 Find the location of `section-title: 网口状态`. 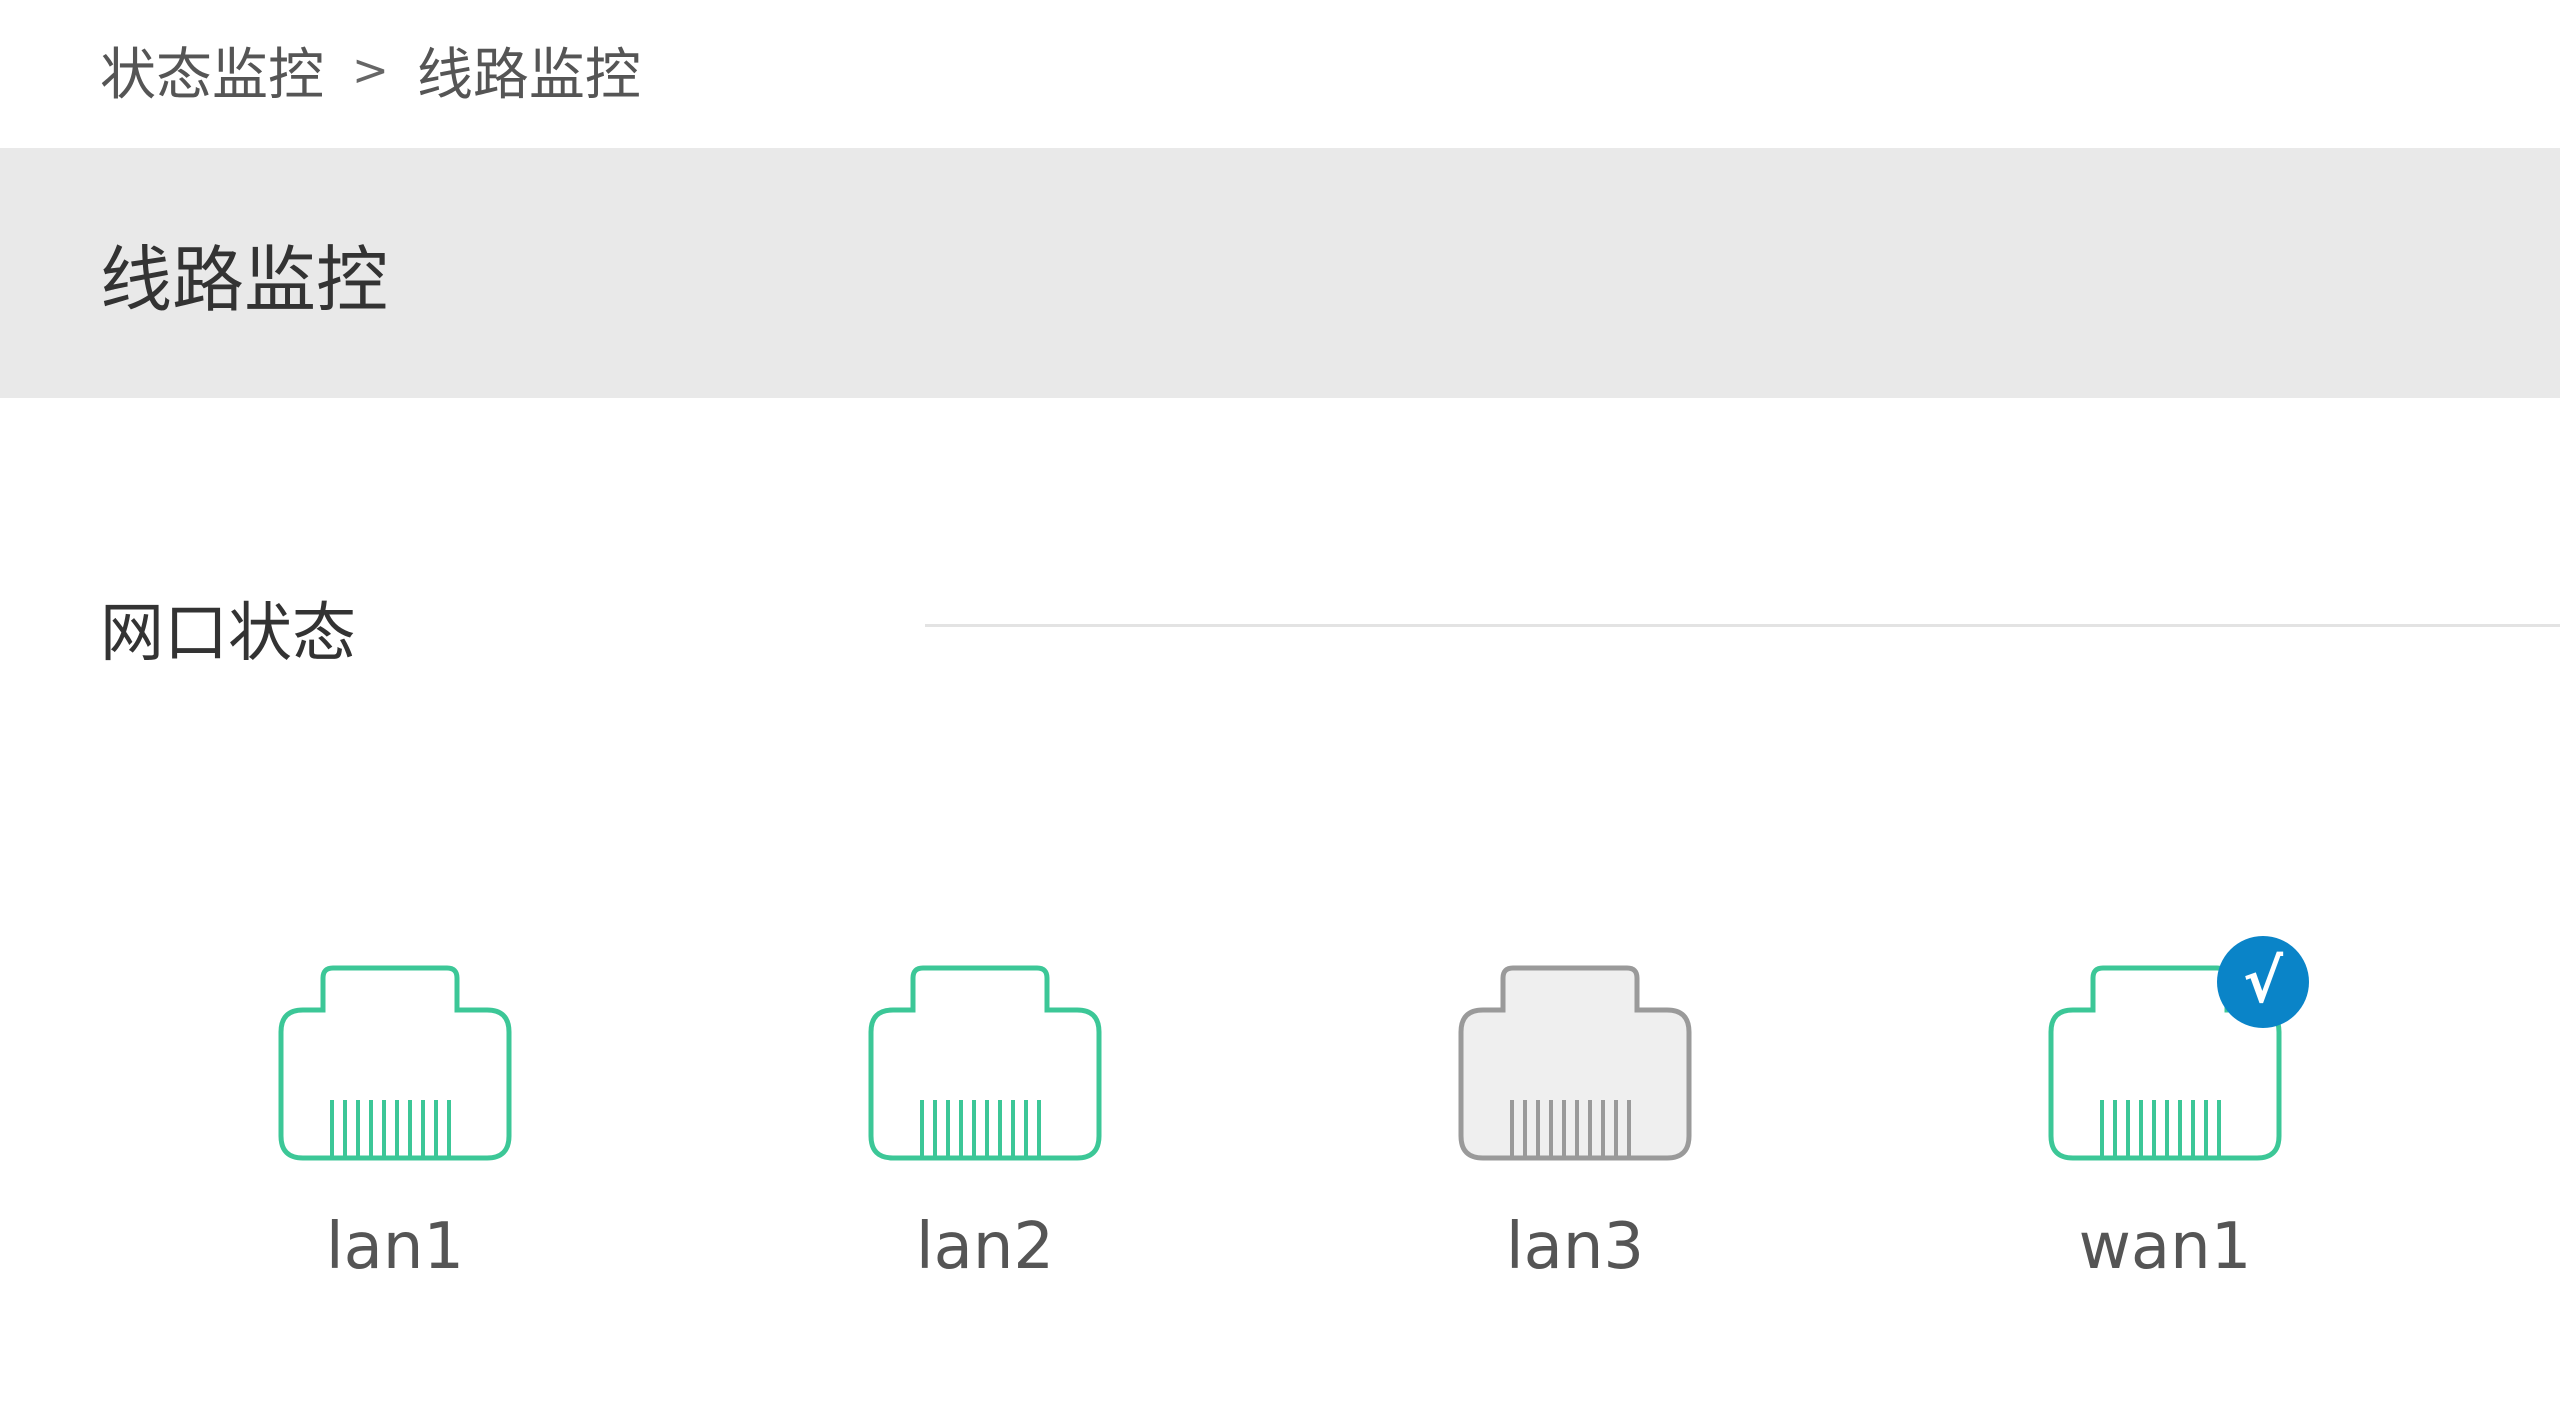

section-title: 网口状态 is located at coordinates (228, 628).